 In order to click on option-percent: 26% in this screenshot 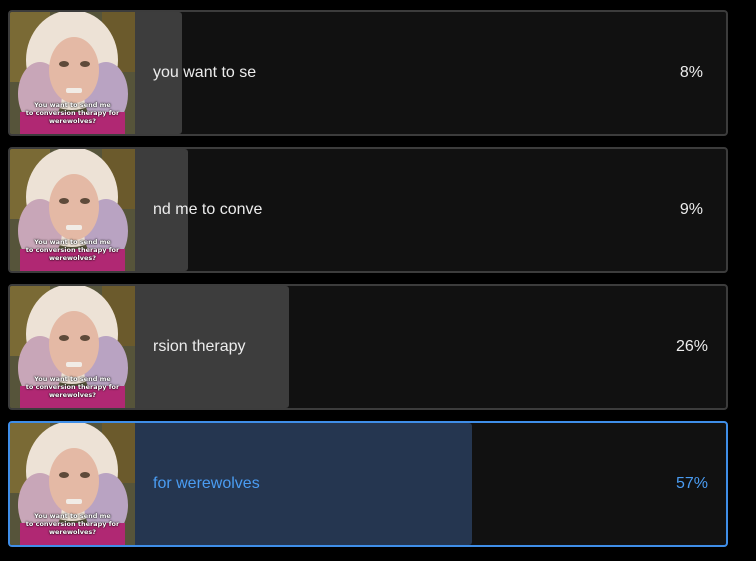, I will do `click(691, 346)`.